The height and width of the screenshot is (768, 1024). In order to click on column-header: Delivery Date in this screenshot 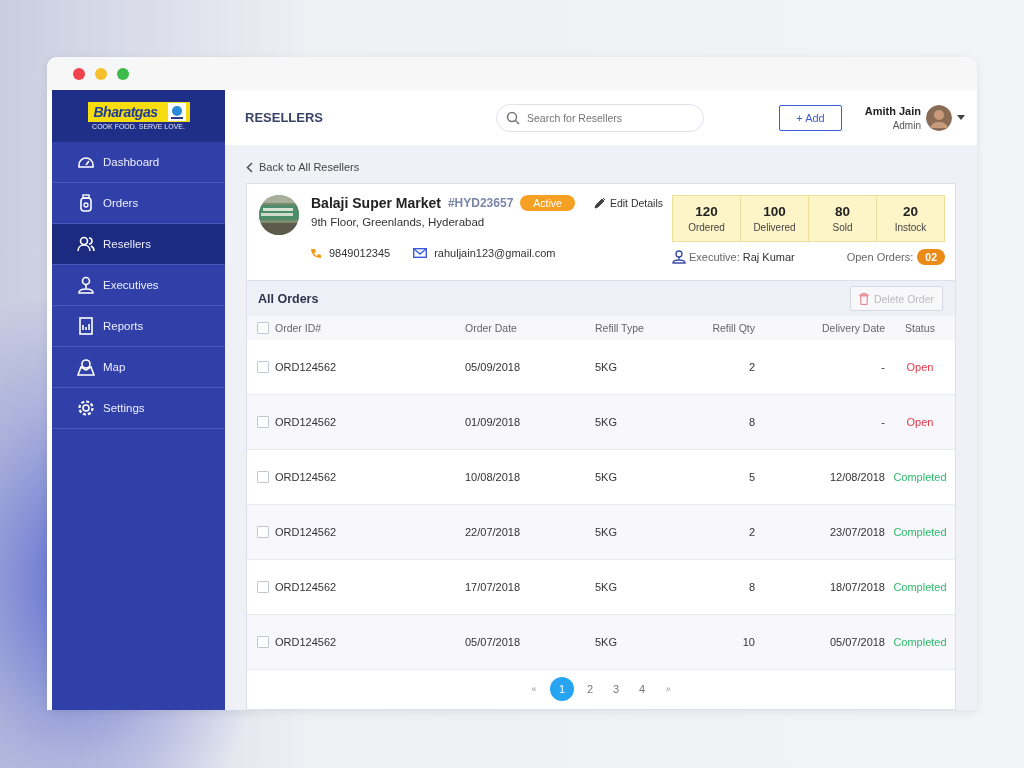, I will do `click(853, 328)`.